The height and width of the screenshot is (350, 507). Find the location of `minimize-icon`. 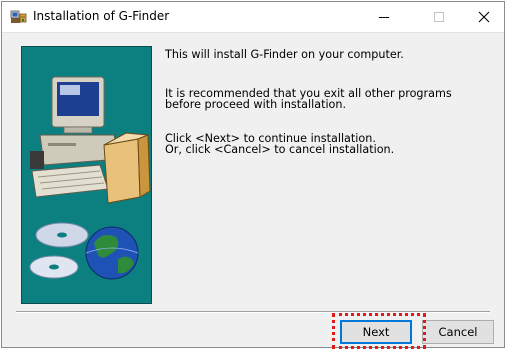

minimize-icon is located at coordinates (384, 17).